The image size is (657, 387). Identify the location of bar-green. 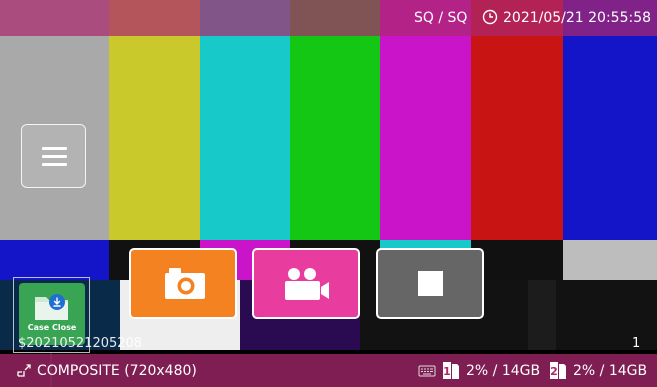
(335, 140).